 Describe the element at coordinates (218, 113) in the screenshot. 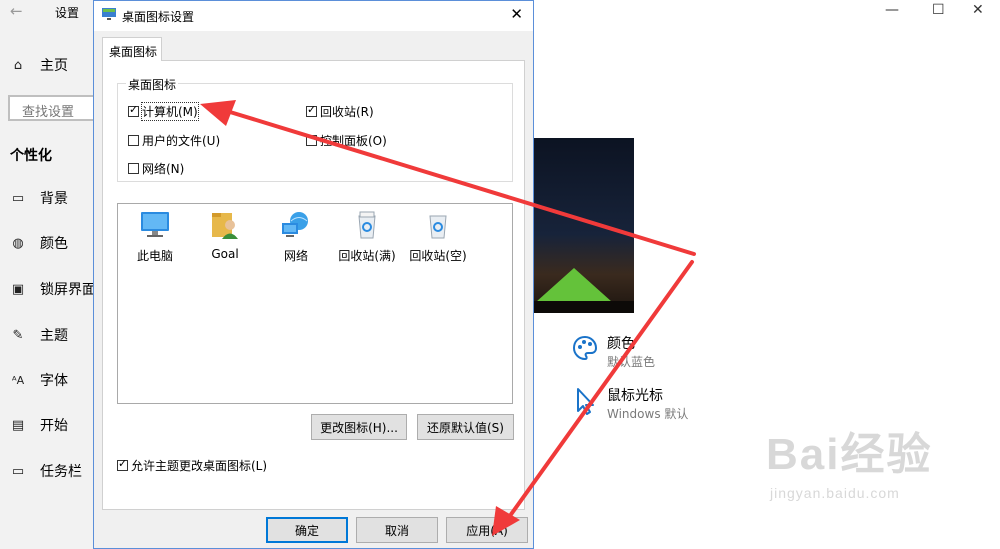

I see `arrowhead-icon` at that location.